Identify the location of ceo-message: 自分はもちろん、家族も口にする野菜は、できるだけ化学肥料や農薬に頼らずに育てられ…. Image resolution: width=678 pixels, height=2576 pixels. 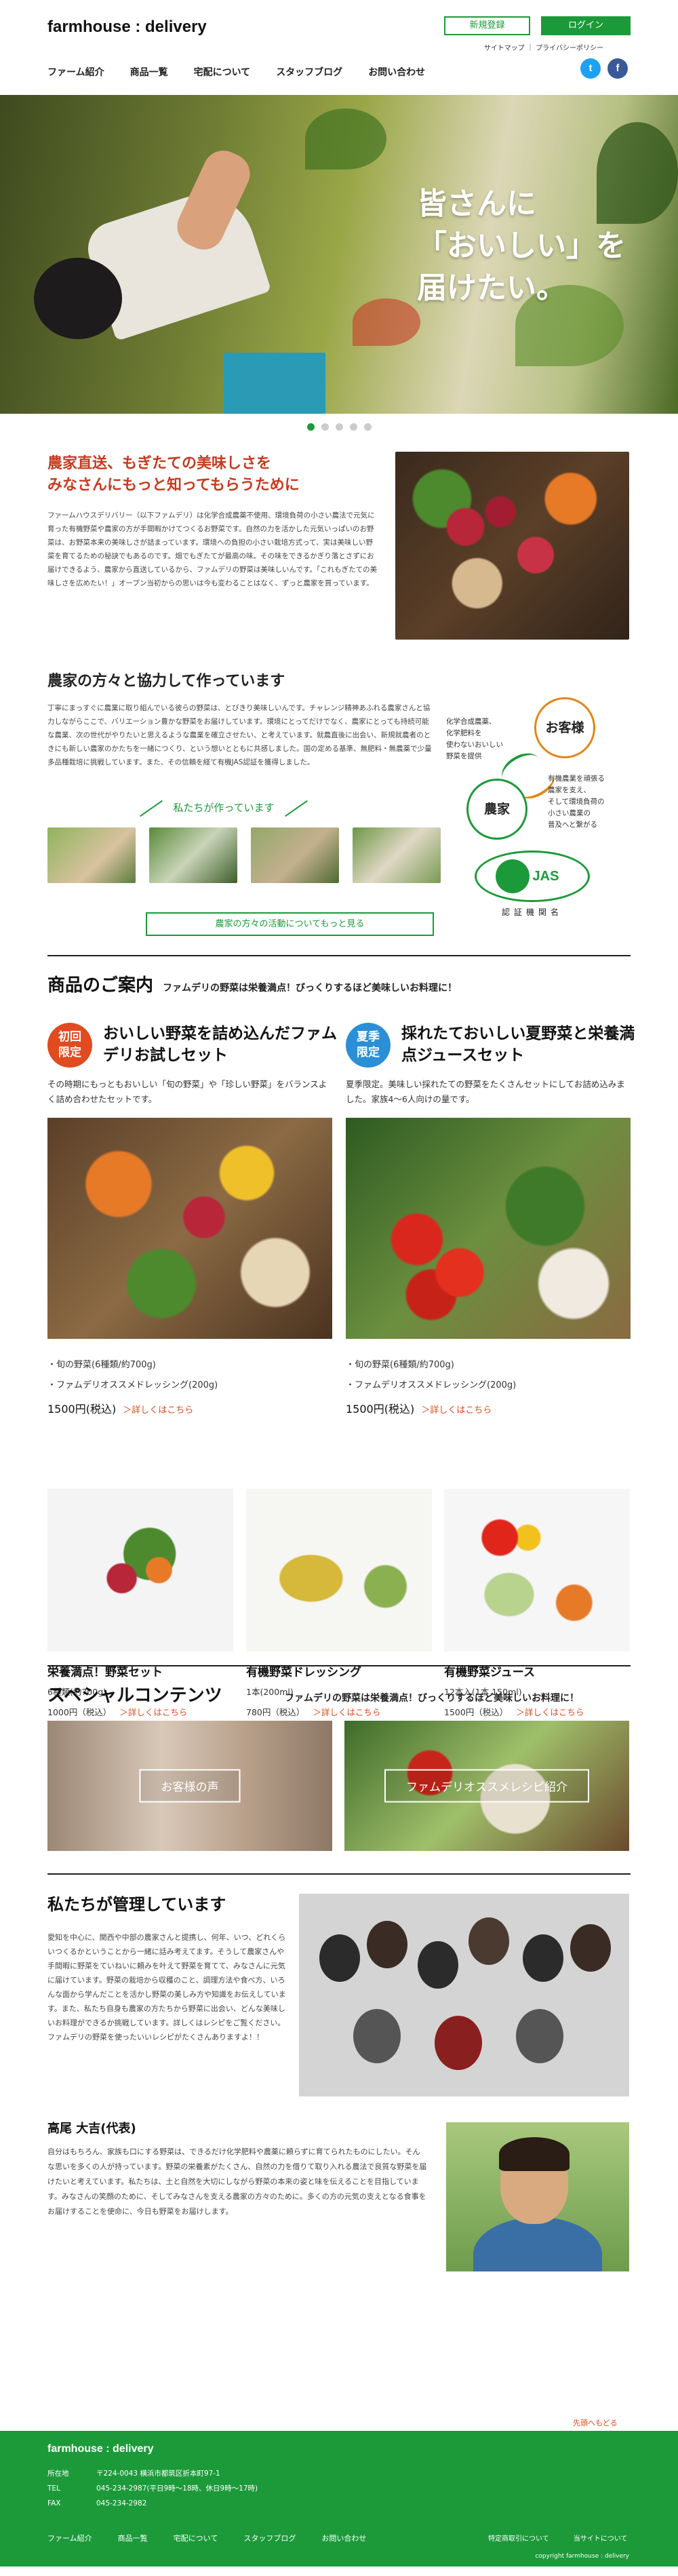
(237, 2181).